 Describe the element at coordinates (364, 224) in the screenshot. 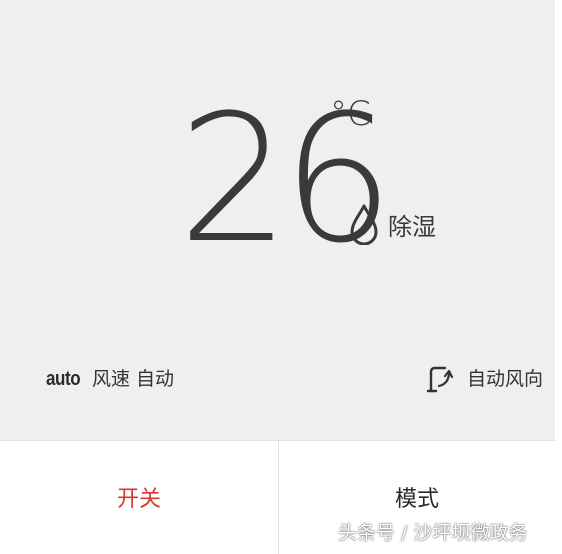

I see `water-drop-icon` at that location.